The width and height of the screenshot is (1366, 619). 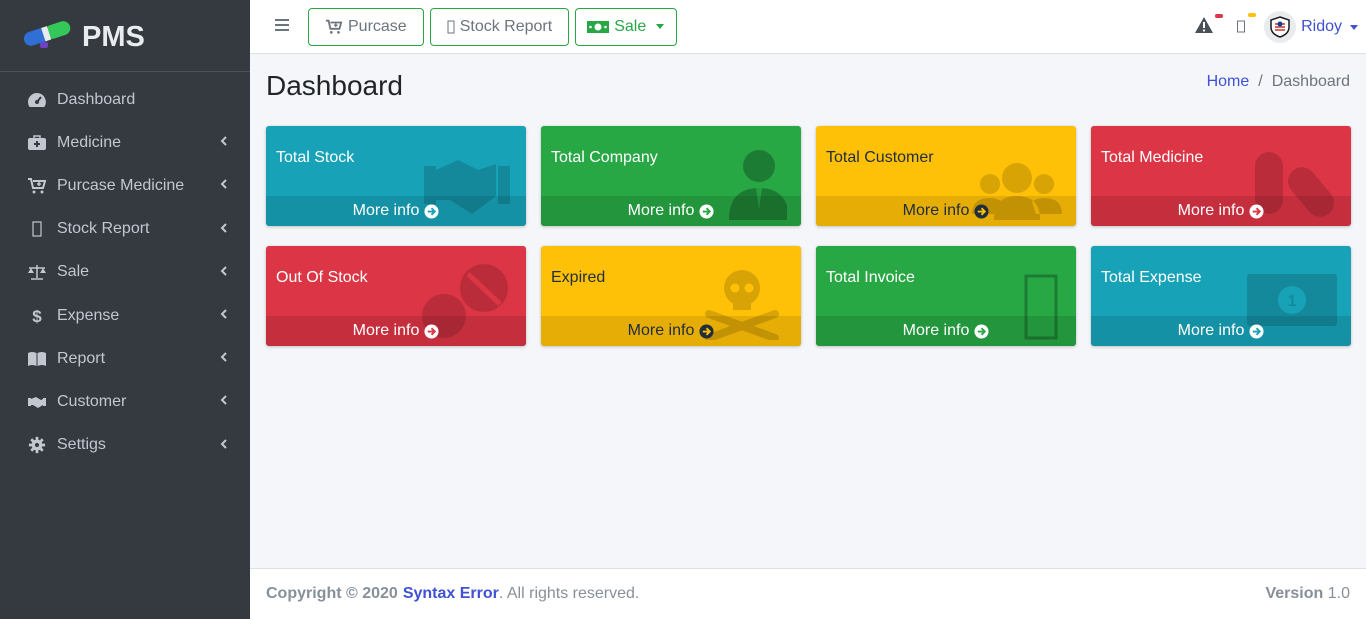 I want to click on sidebar-item-dashboard: Dashboard, so click(x=125, y=99).